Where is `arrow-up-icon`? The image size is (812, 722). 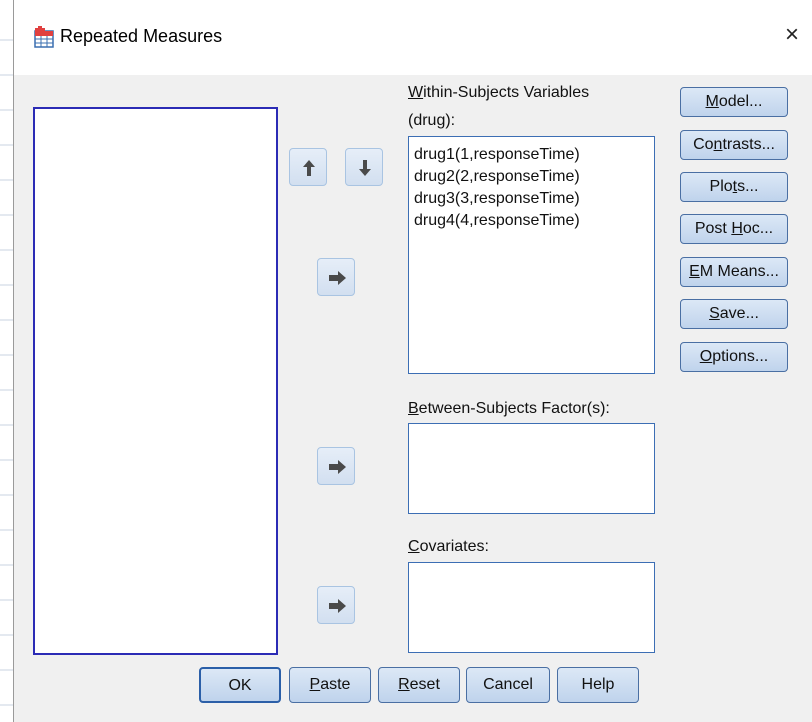
arrow-up-icon is located at coordinates (309, 168).